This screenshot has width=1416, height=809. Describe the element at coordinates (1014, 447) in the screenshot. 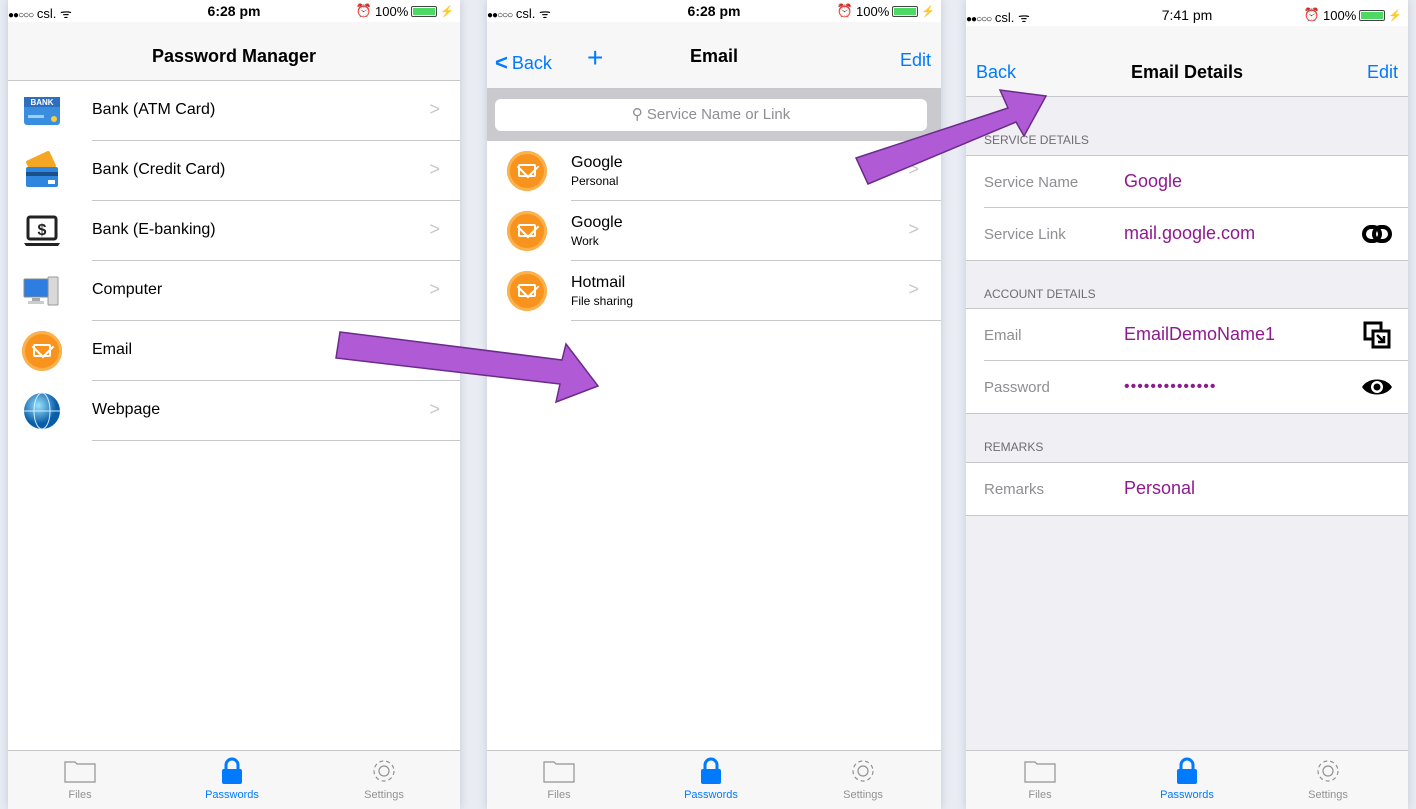

I see `section-header-remarks: REMARKS` at that location.